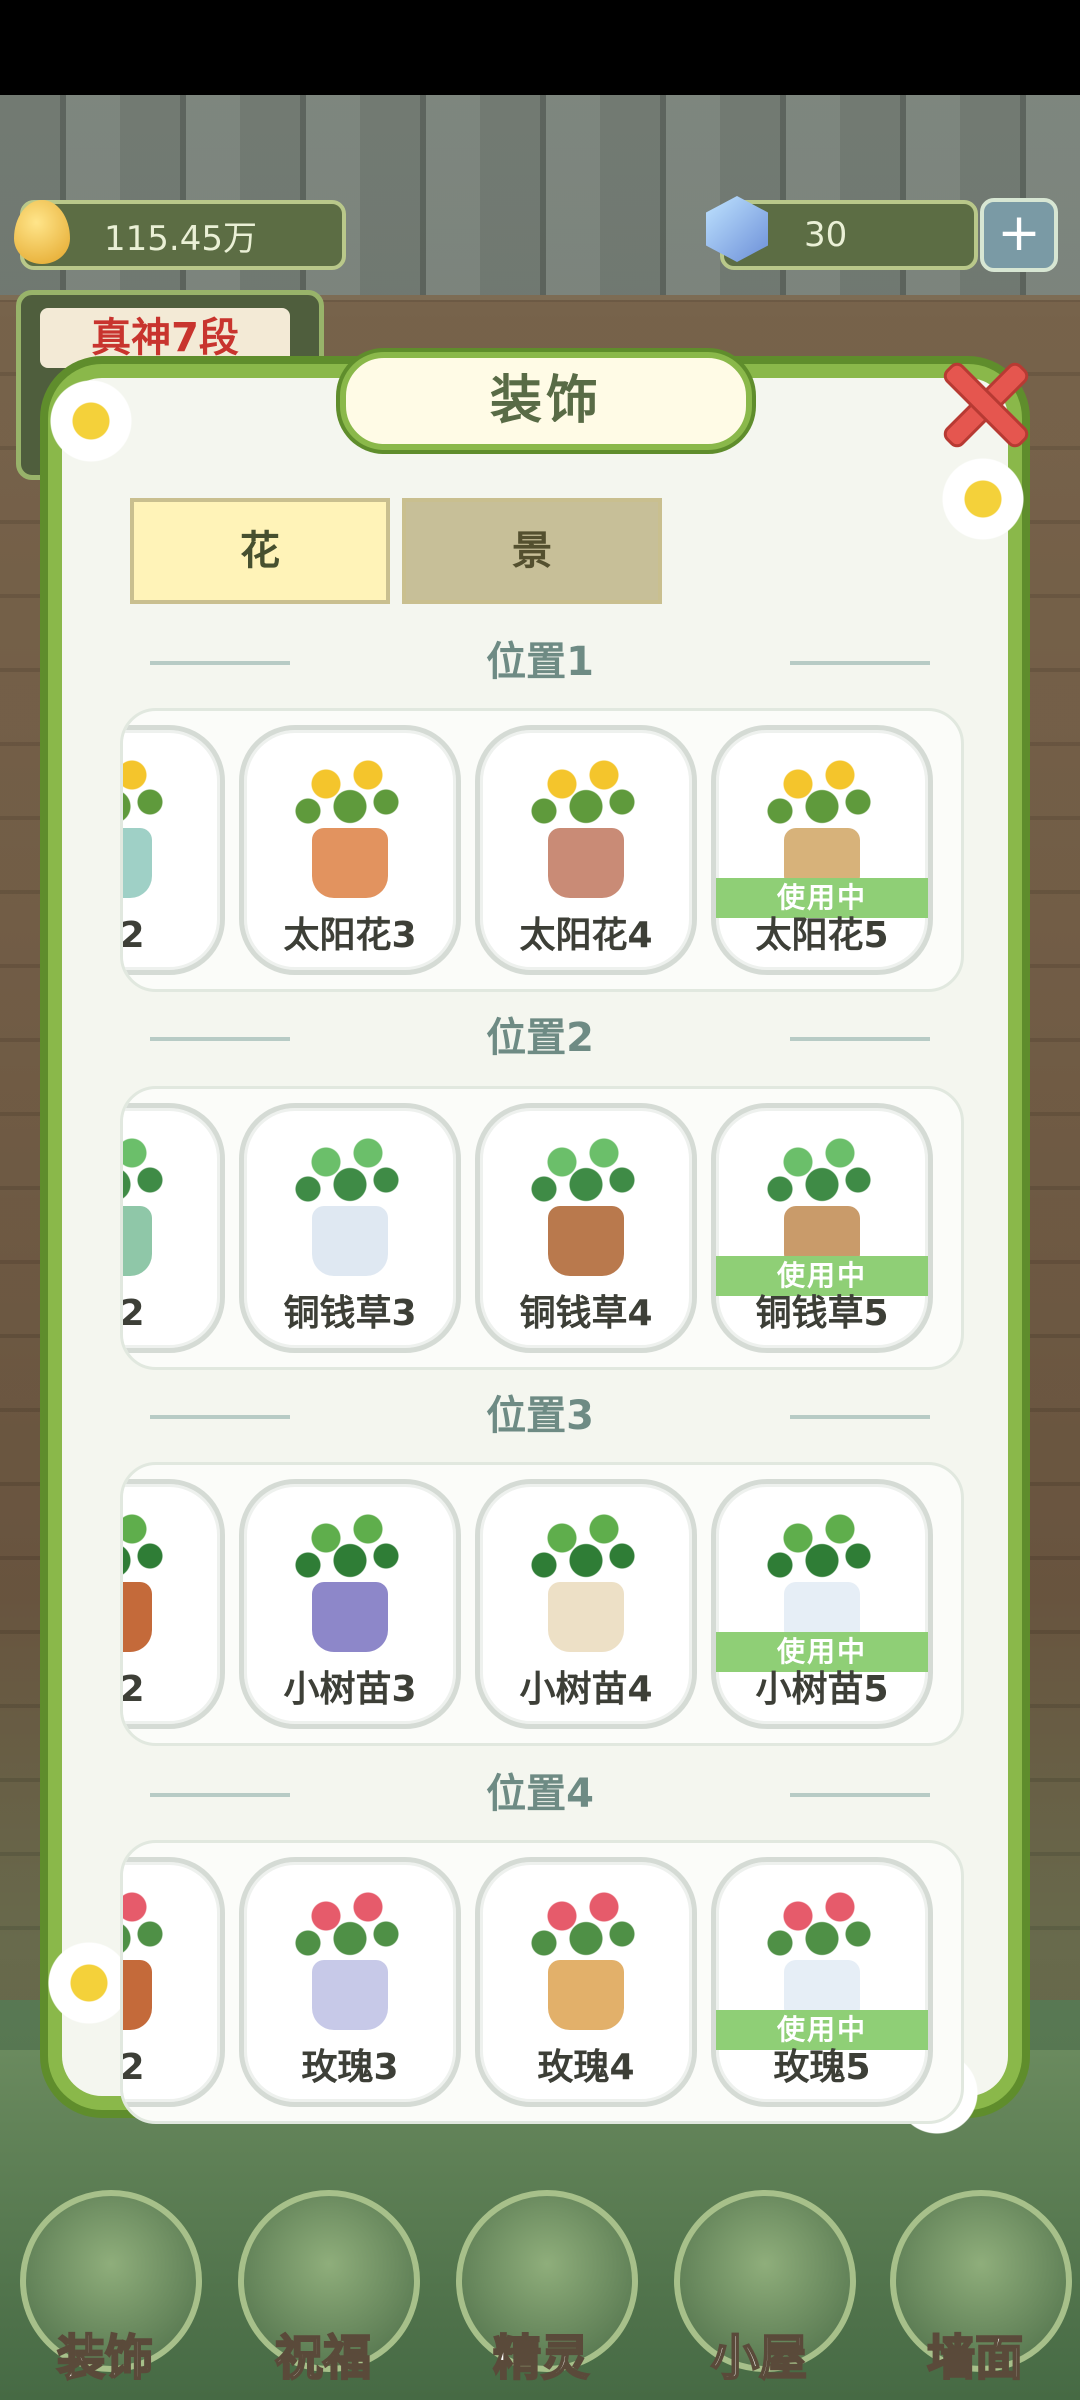 The height and width of the screenshot is (2400, 1080). I want to click on decoration-item-card: 小树苗4, so click(586, 1604).